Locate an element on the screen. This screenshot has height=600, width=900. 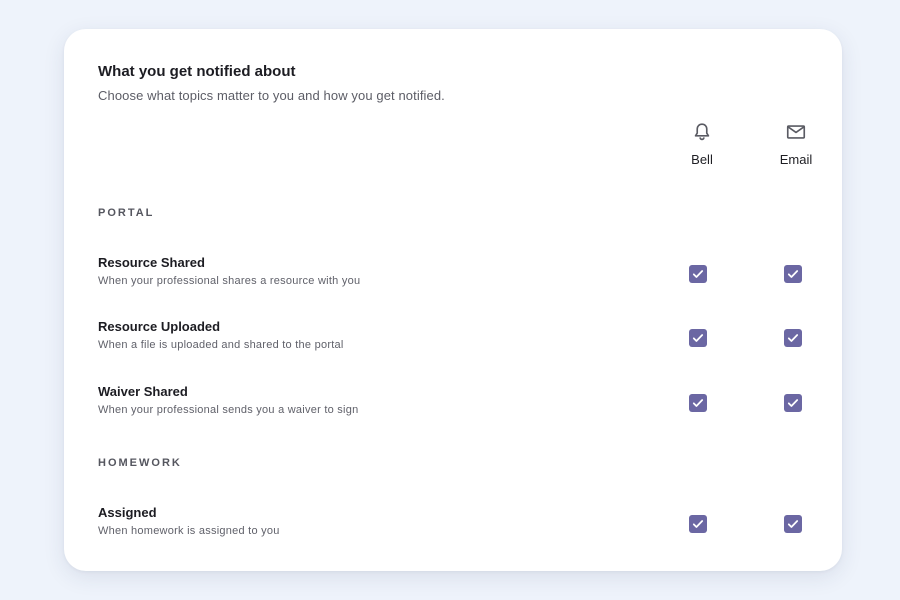
column-header-email: Email is located at coordinates (796, 144).